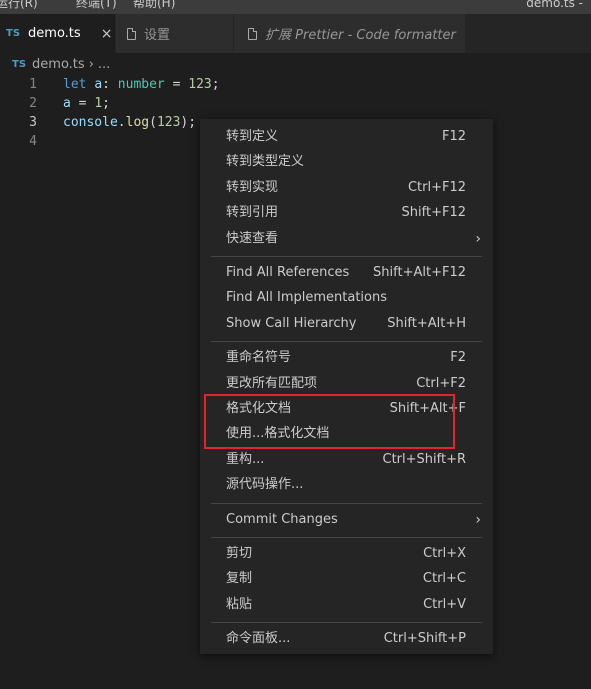 The width and height of the screenshot is (591, 689). I want to click on menu-item-shortcut: Ctrl+Shift+R, so click(424, 459).